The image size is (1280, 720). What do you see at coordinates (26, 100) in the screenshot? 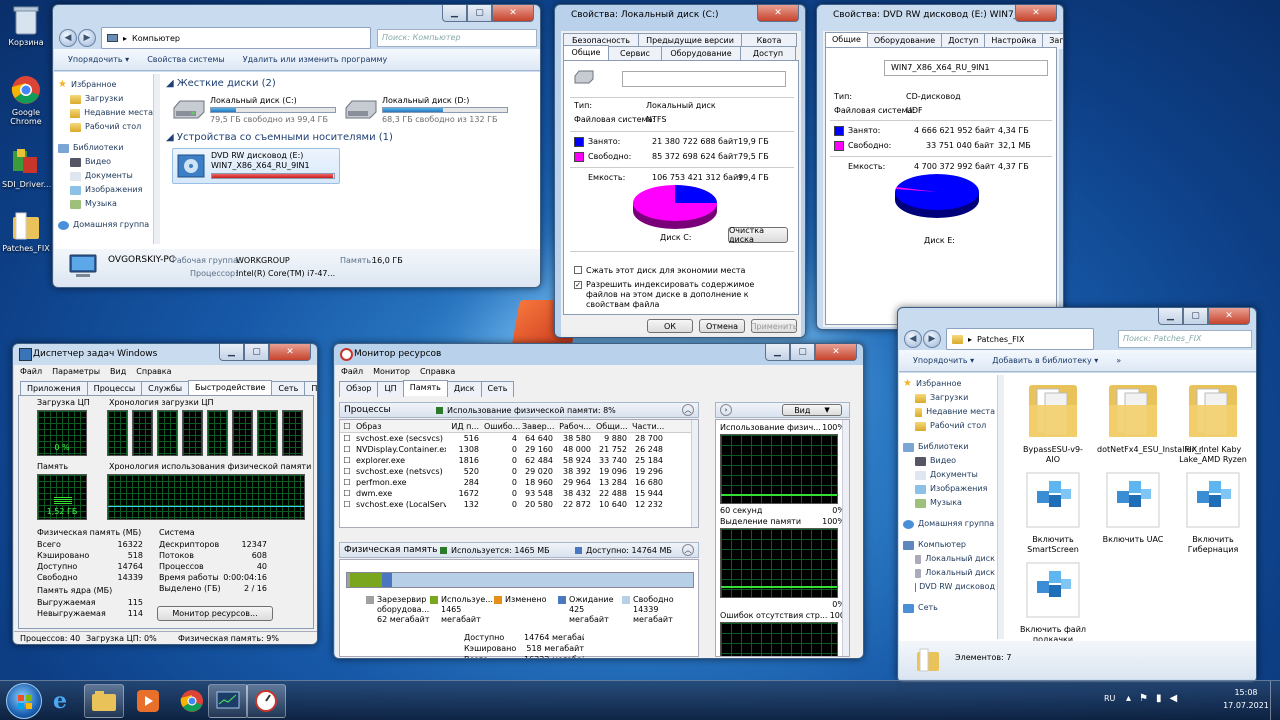
I see `desktop-icon-chrome: Google Chrome` at bounding box center [26, 100].